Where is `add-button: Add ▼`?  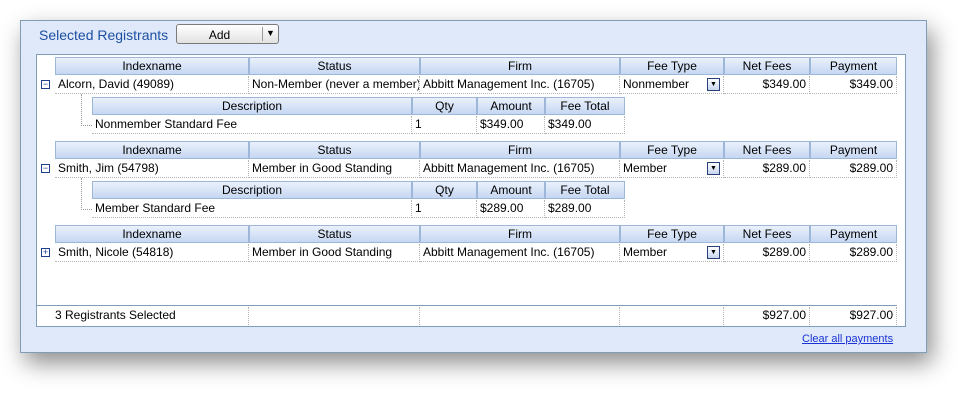 add-button: Add ▼ is located at coordinates (227, 34).